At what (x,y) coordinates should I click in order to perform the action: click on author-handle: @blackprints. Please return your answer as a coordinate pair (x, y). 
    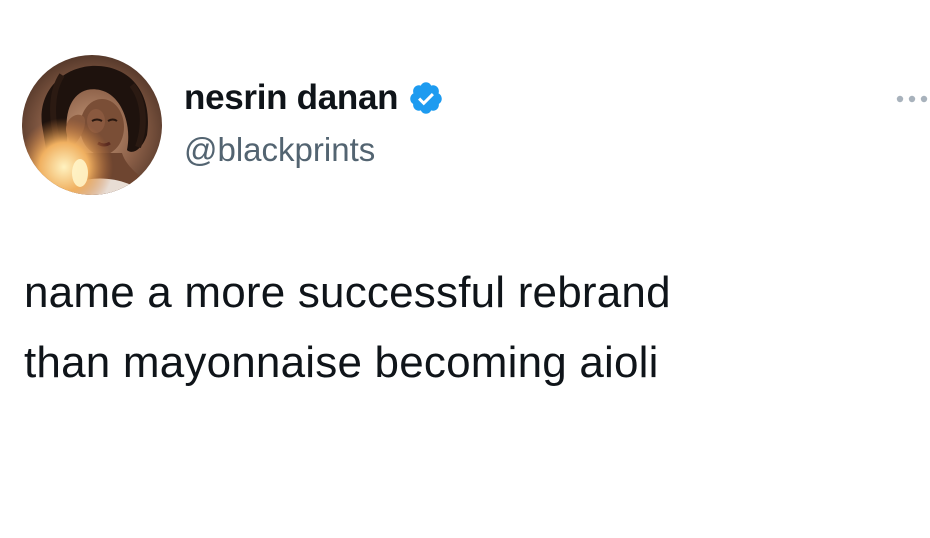
    Looking at the image, I should click on (314, 150).